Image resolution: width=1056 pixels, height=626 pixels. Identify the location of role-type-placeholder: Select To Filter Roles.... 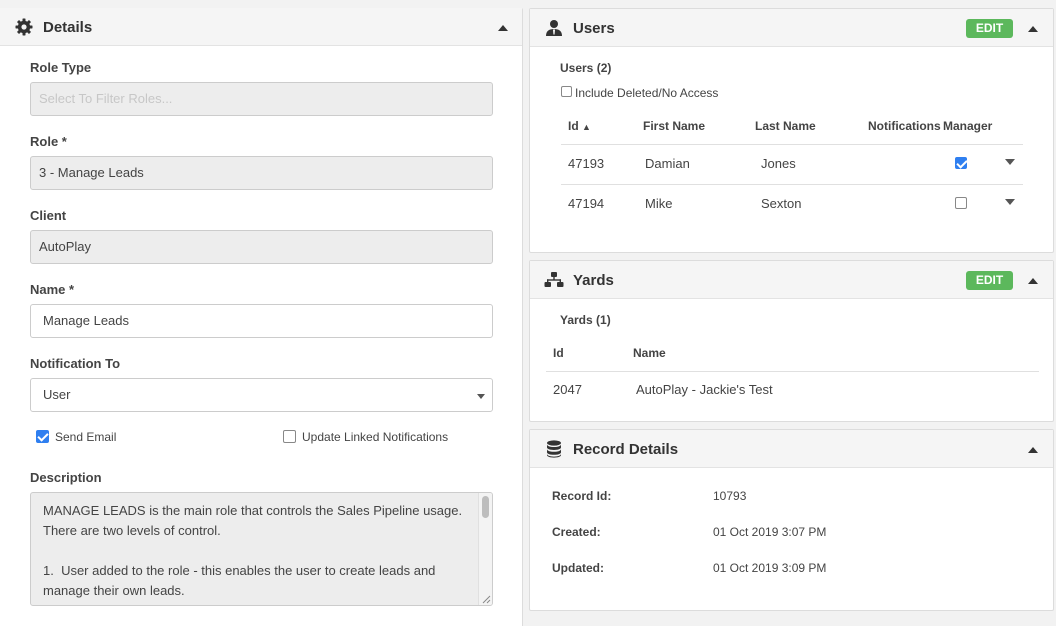
(106, 98).